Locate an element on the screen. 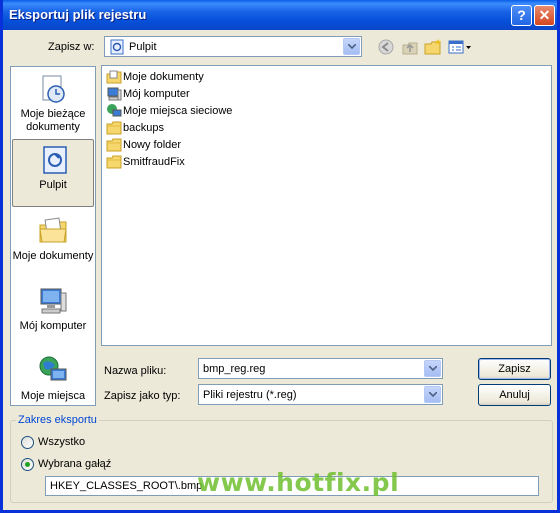 This screenshot has width=560, height=513. place-label: Moje dokumenty is located at coordinates (53, 256).